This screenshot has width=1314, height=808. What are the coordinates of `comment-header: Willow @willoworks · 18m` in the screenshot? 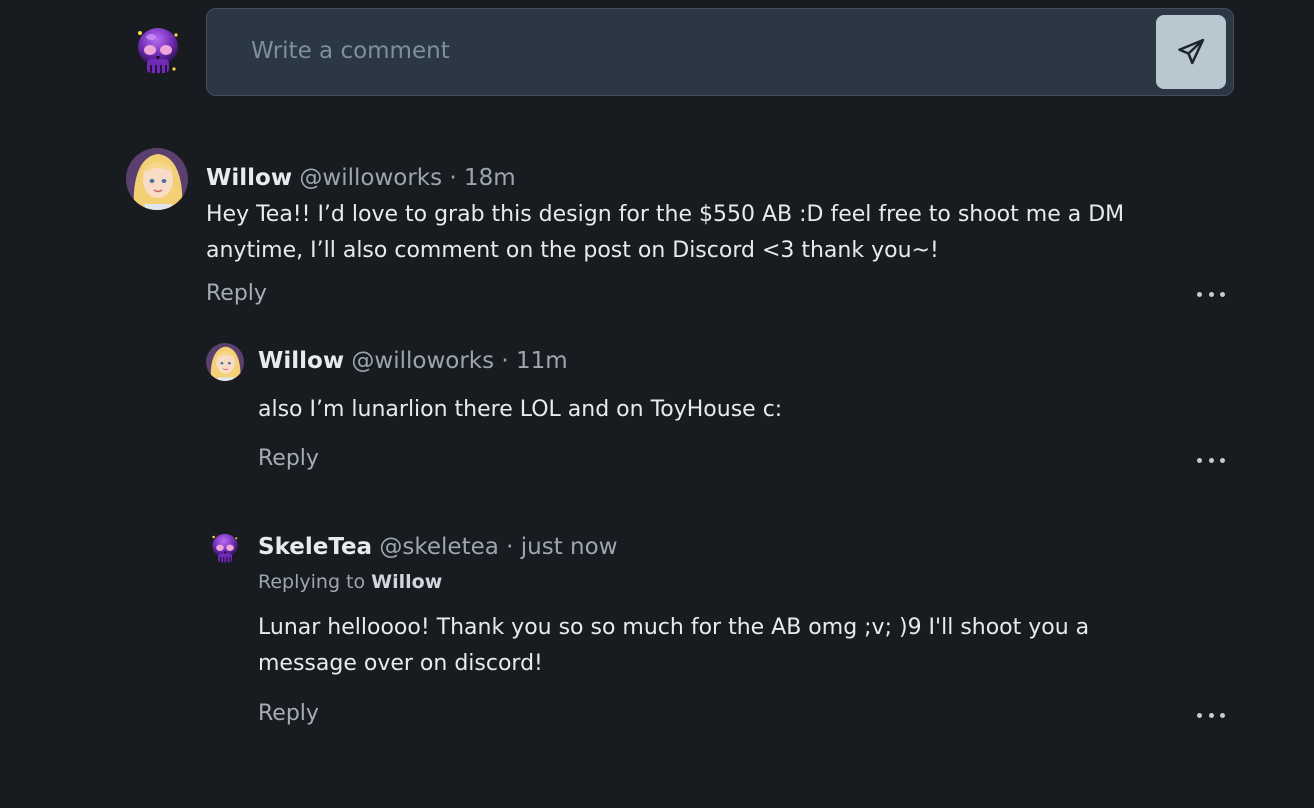 It's located at (361, 178).